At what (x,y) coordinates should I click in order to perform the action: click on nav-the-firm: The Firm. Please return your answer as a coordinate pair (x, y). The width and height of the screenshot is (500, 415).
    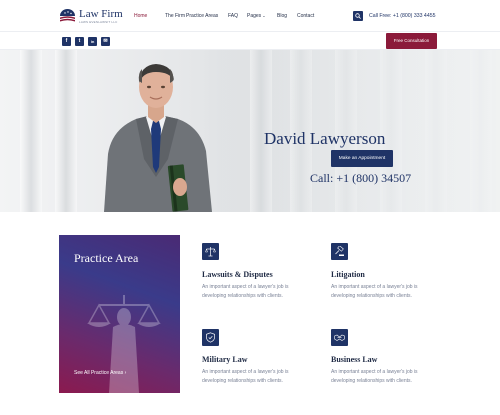
    Looking at the image, I should click on (175, 16).